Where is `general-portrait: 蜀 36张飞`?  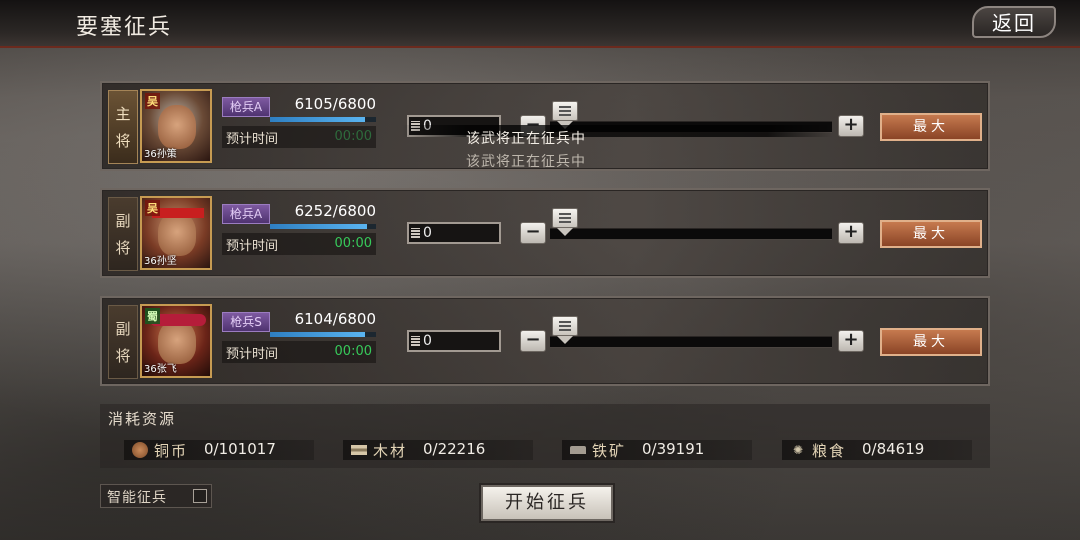
general-portrait: 蜀 36张飞 is located at coordinates (176, 341).